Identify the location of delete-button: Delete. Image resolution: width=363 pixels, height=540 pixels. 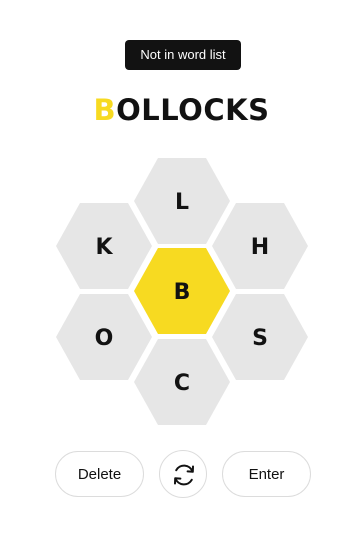
(99, 474).